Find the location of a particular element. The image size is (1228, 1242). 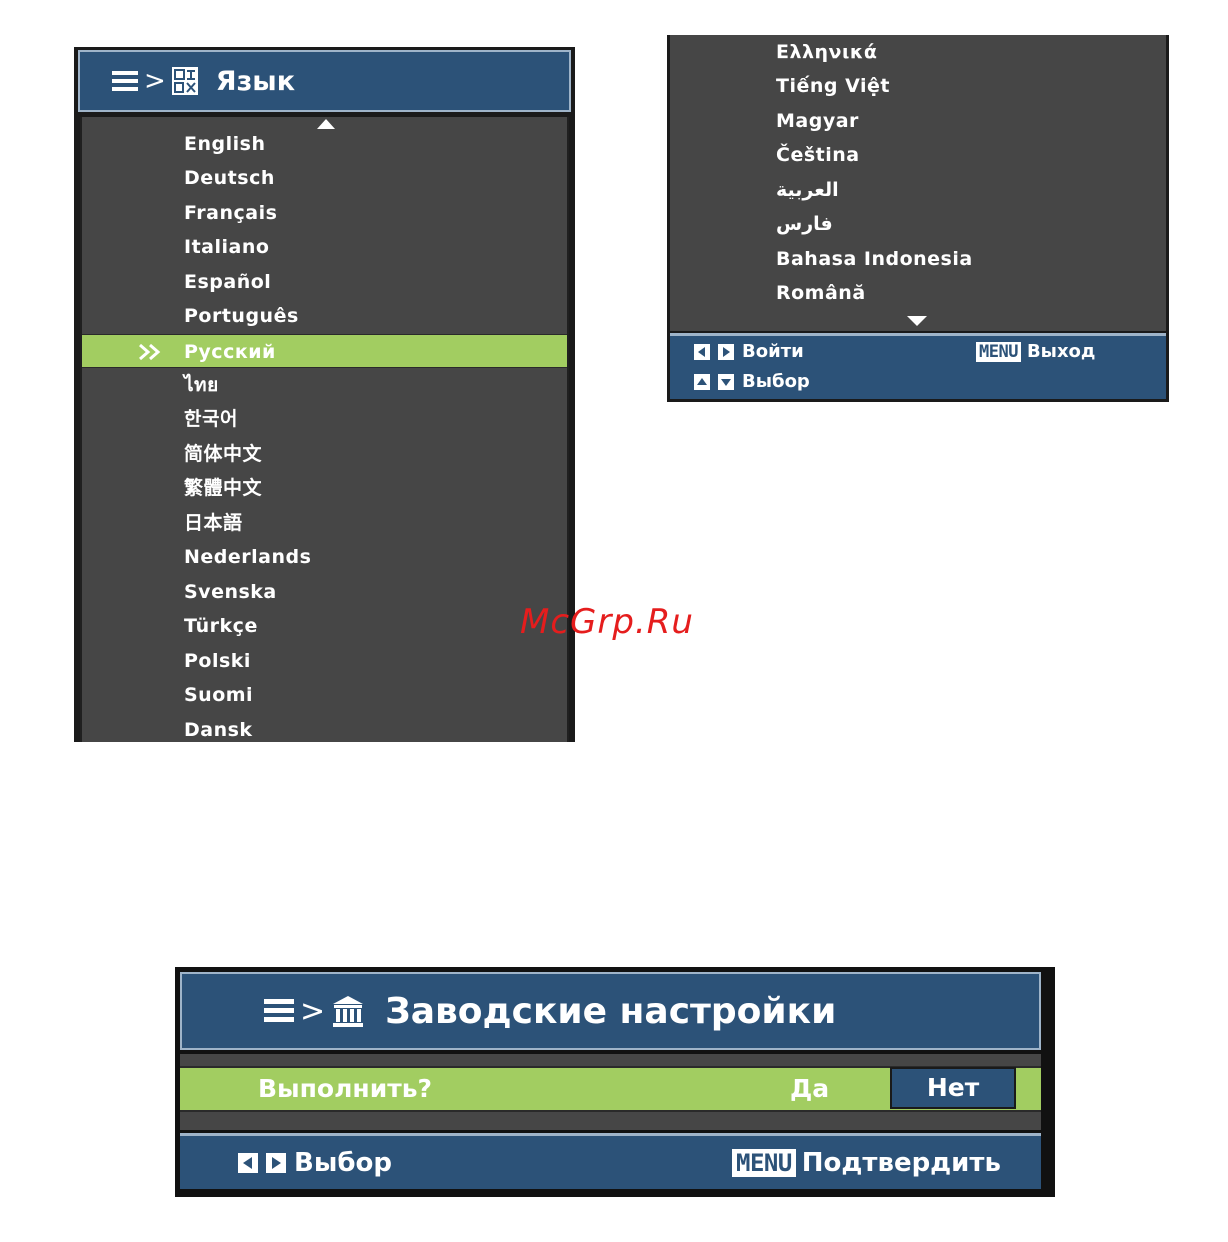

no-button: Нет is located at coordinates (953, 1088).